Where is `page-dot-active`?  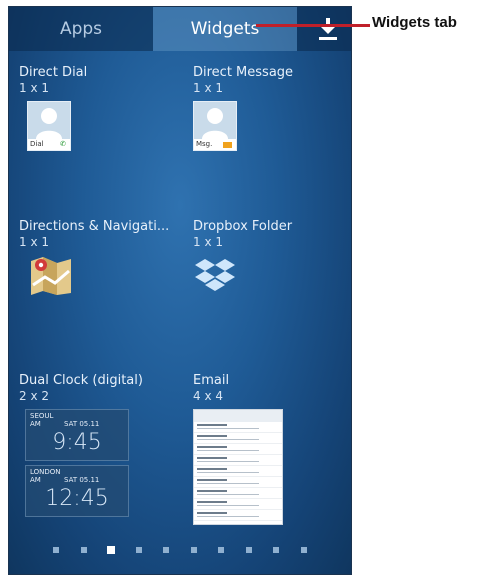 page-dot-active is located at coordinates (111, 550).